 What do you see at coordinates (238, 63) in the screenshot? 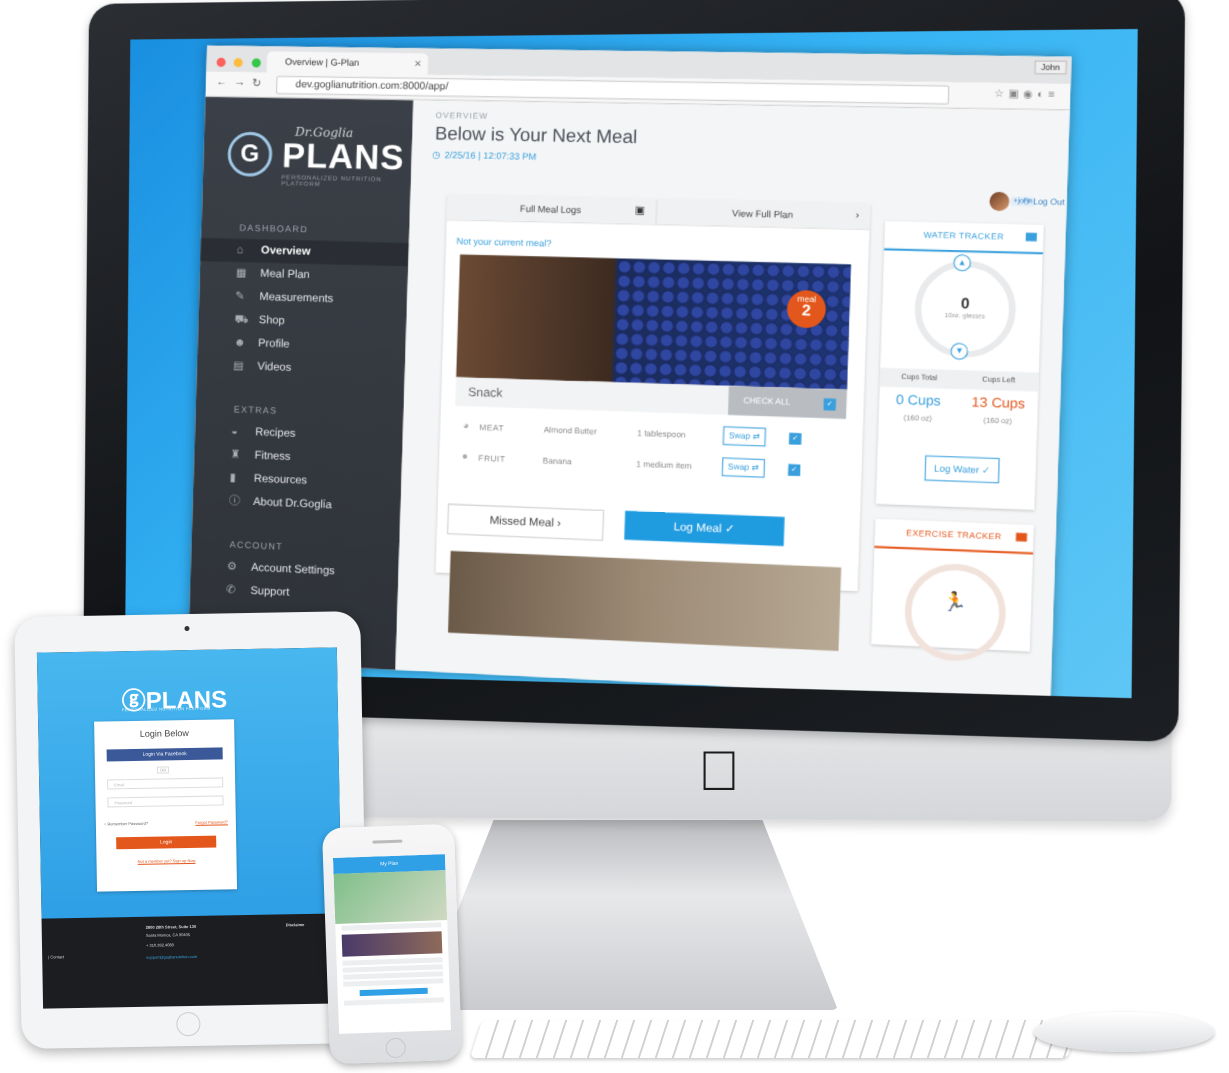
I see `minimize-window-dot` at bounding box center [238, 63].